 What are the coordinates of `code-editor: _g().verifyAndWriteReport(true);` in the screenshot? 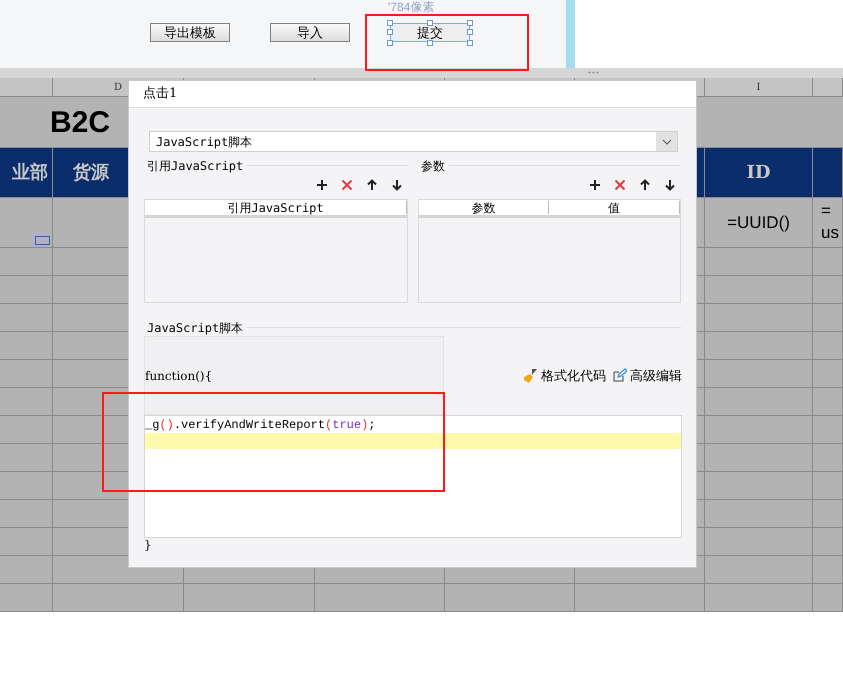 It's located at (413, 476).